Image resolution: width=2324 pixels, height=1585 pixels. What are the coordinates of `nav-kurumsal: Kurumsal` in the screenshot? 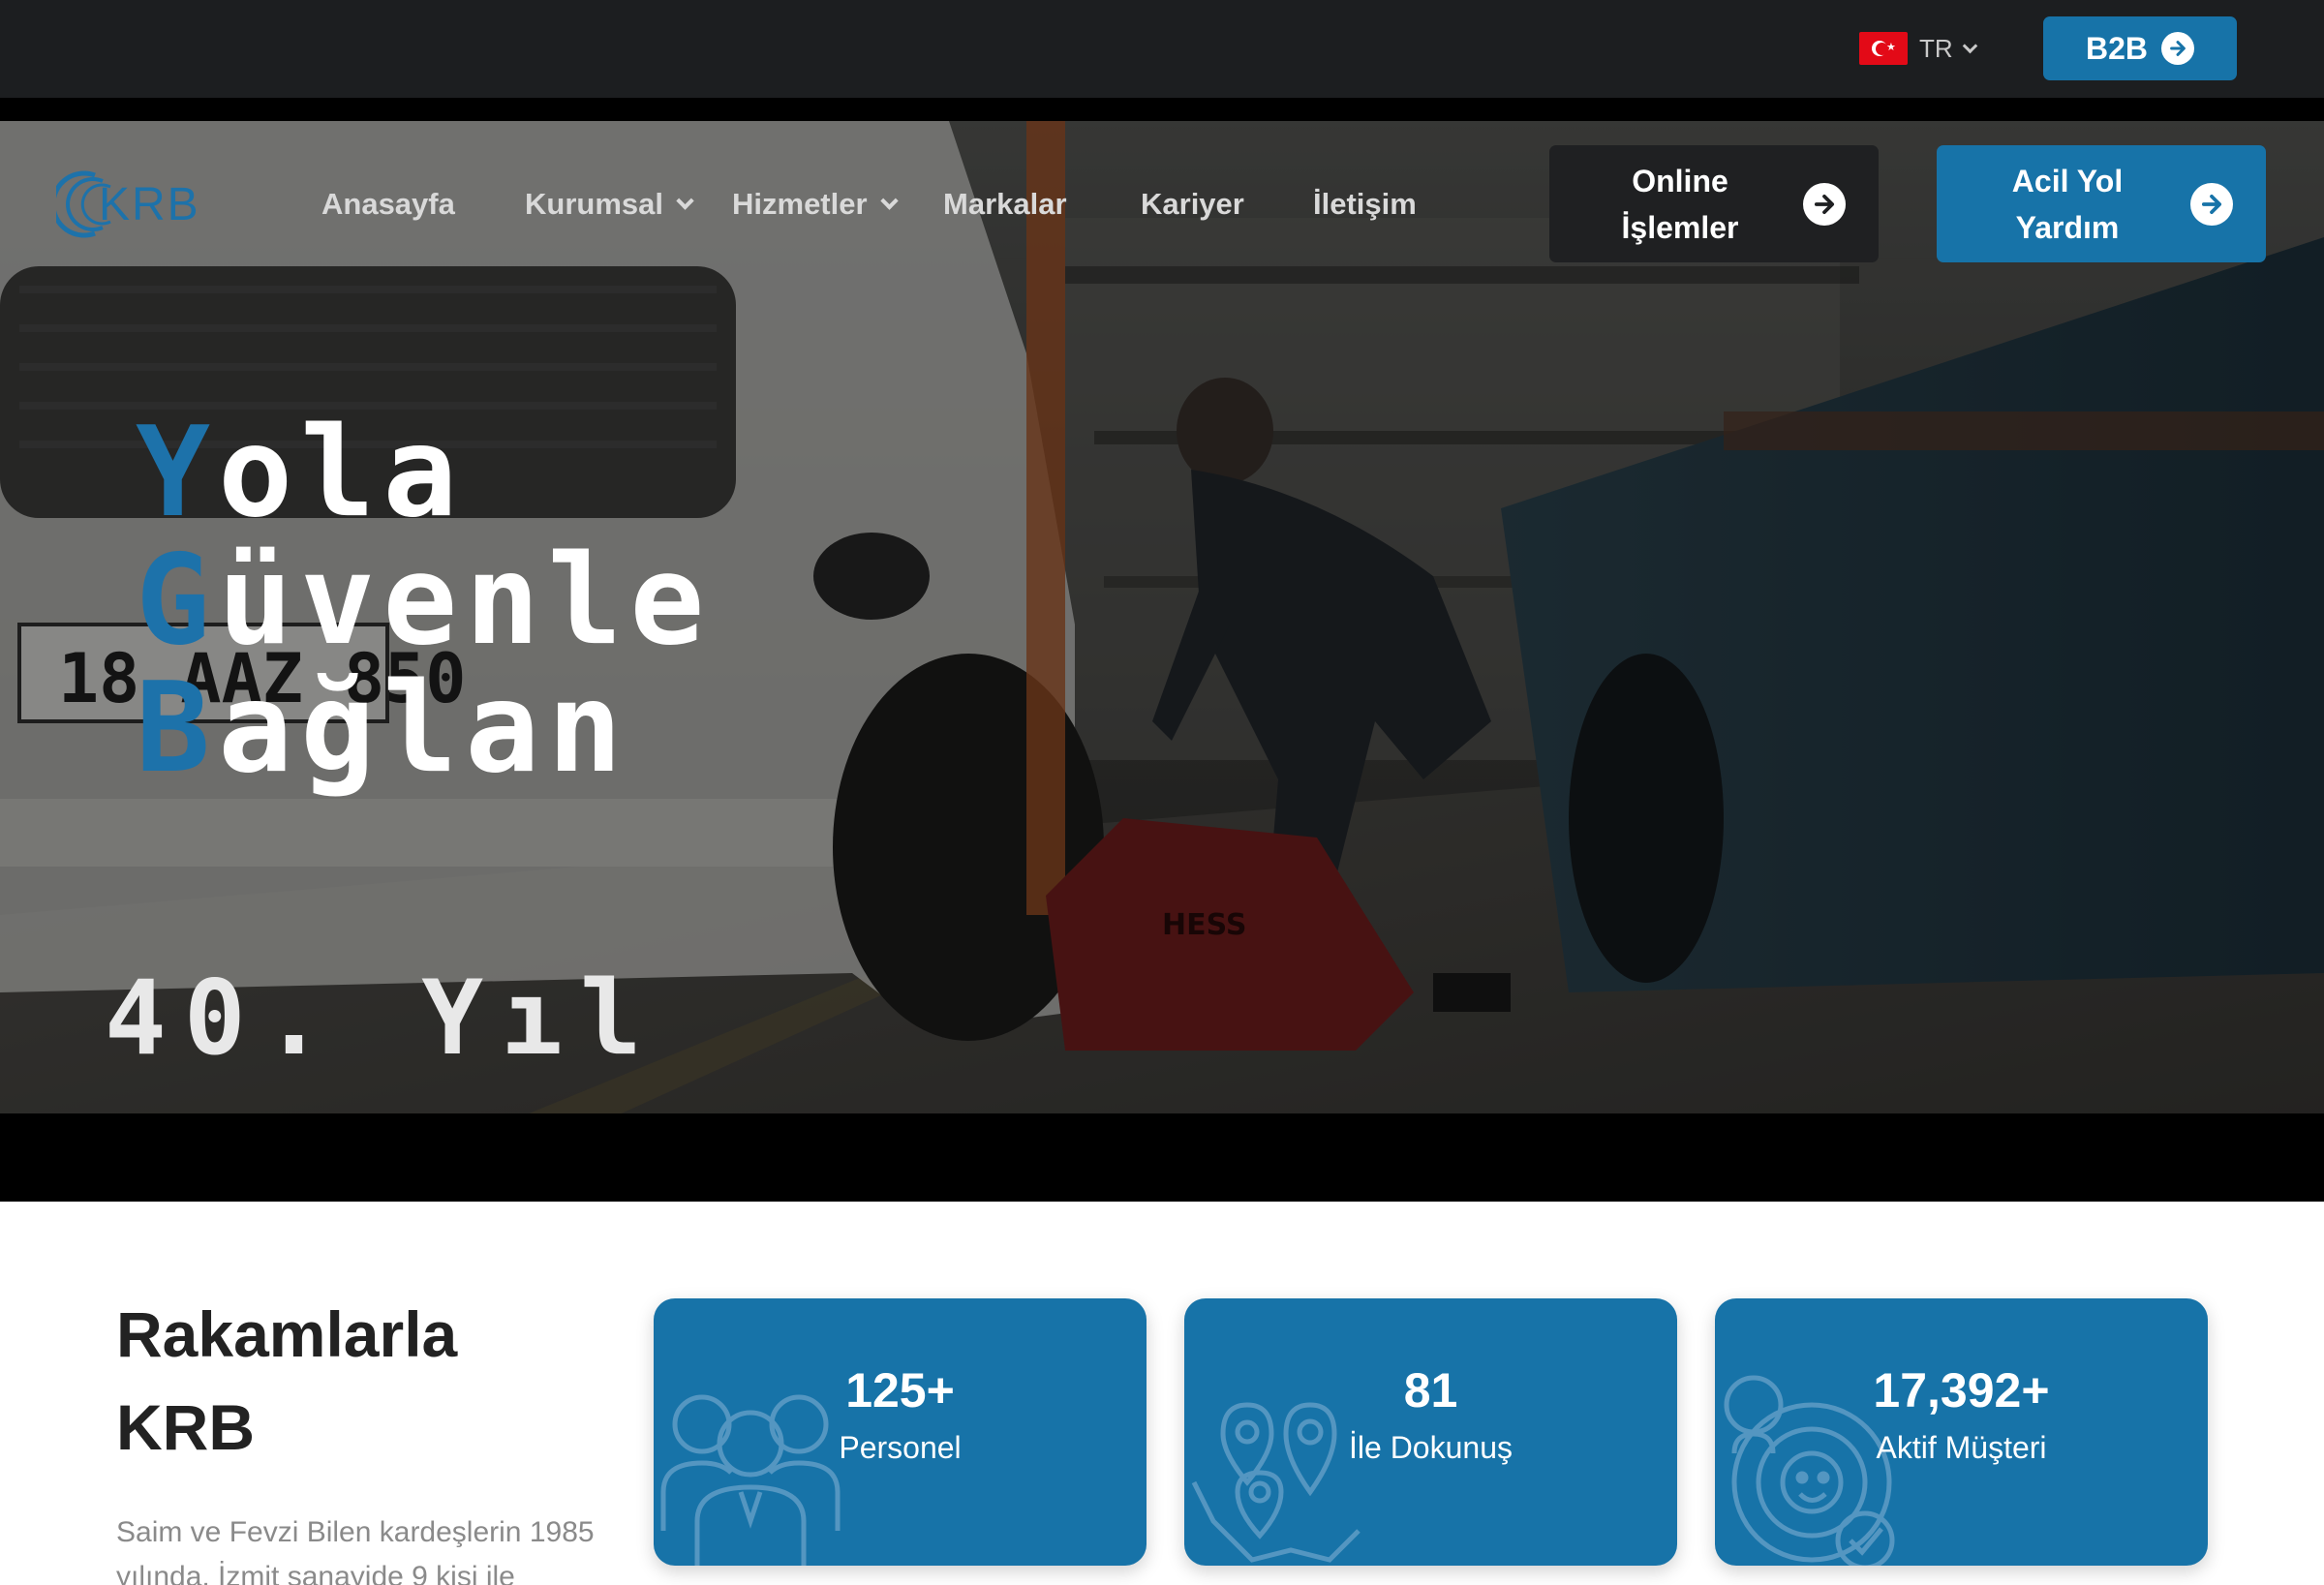 It's located at (609, 204).